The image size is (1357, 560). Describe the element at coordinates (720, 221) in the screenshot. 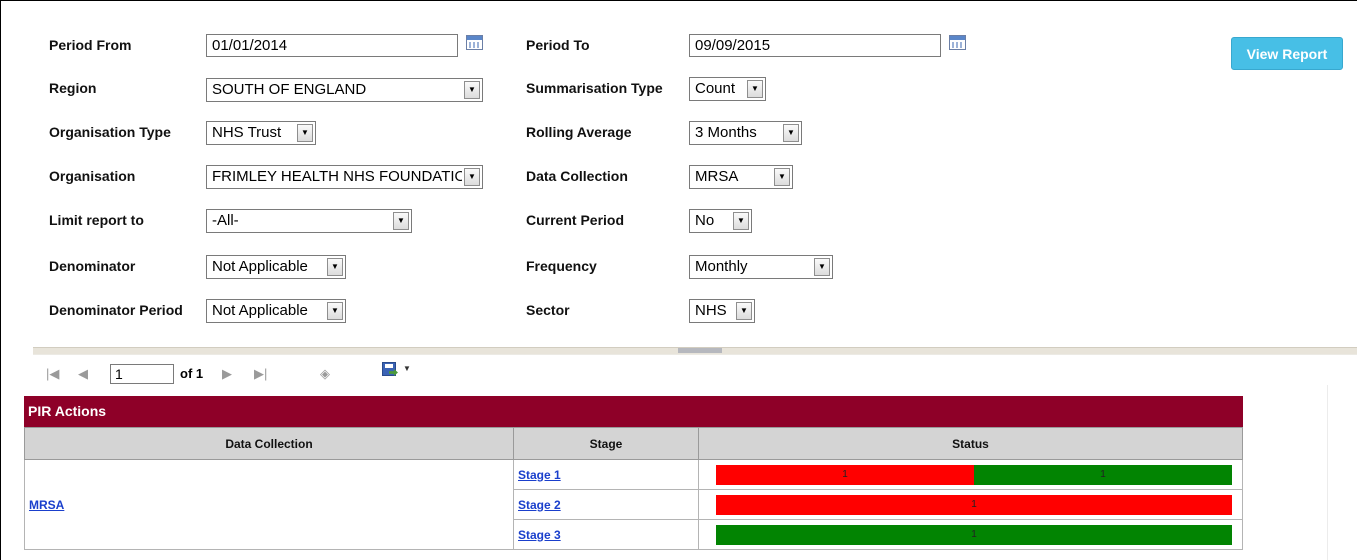

I see `current-period-select: No ▼` at that location.